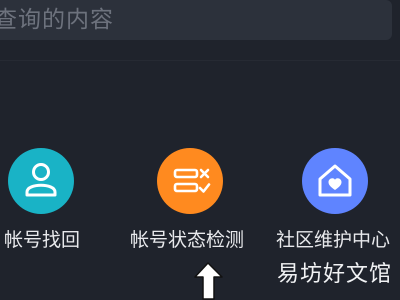 The image size is (400, 300). What do you see at coordinates (196, 20) in the screenshot?
I see `search-bar: 查询的内容` at bounding box center [196, 20].